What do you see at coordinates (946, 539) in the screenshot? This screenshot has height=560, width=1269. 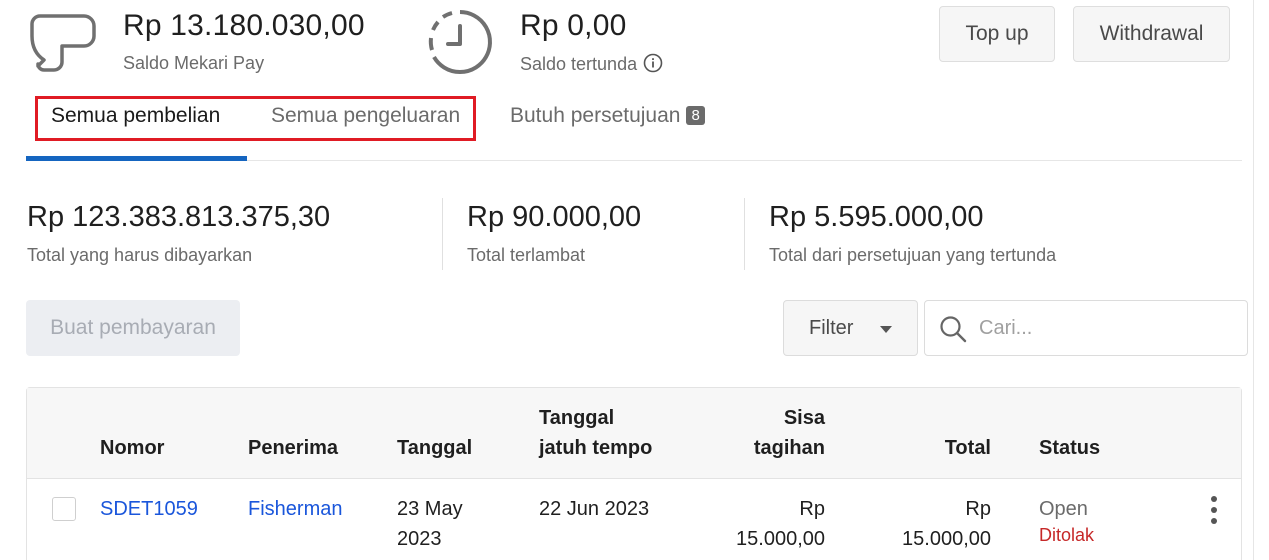 I see `total-amount-value: 15.000,00` at bounding box center [946, 539].